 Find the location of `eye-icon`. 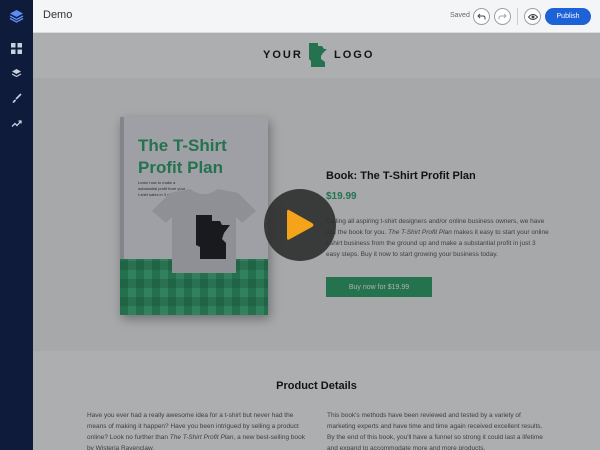

eye-icon is located at coordinates (532, 16).